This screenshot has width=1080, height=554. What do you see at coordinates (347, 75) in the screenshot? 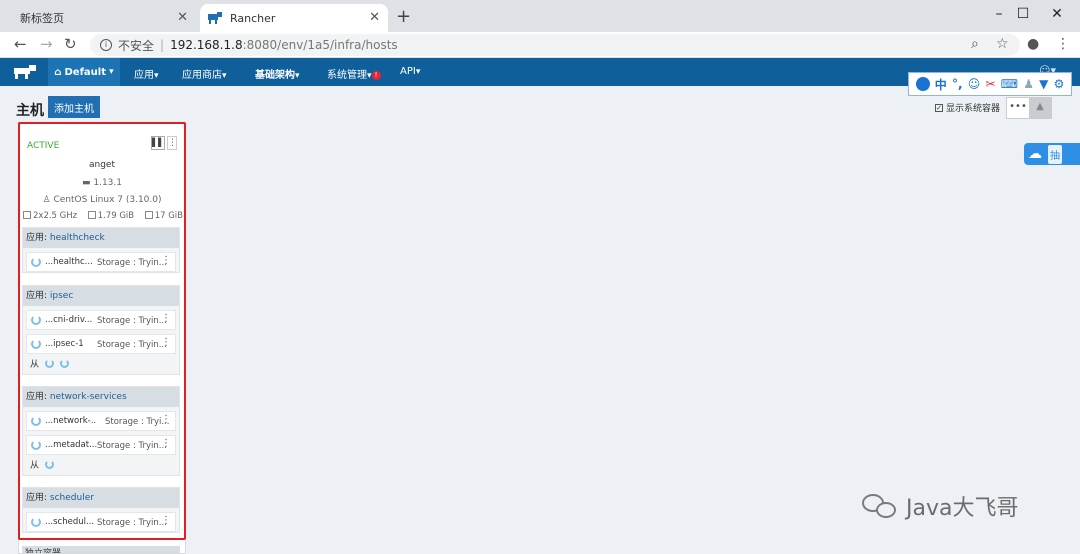
I see `menu-label: 系统管理` at bounding box center [347, 75].